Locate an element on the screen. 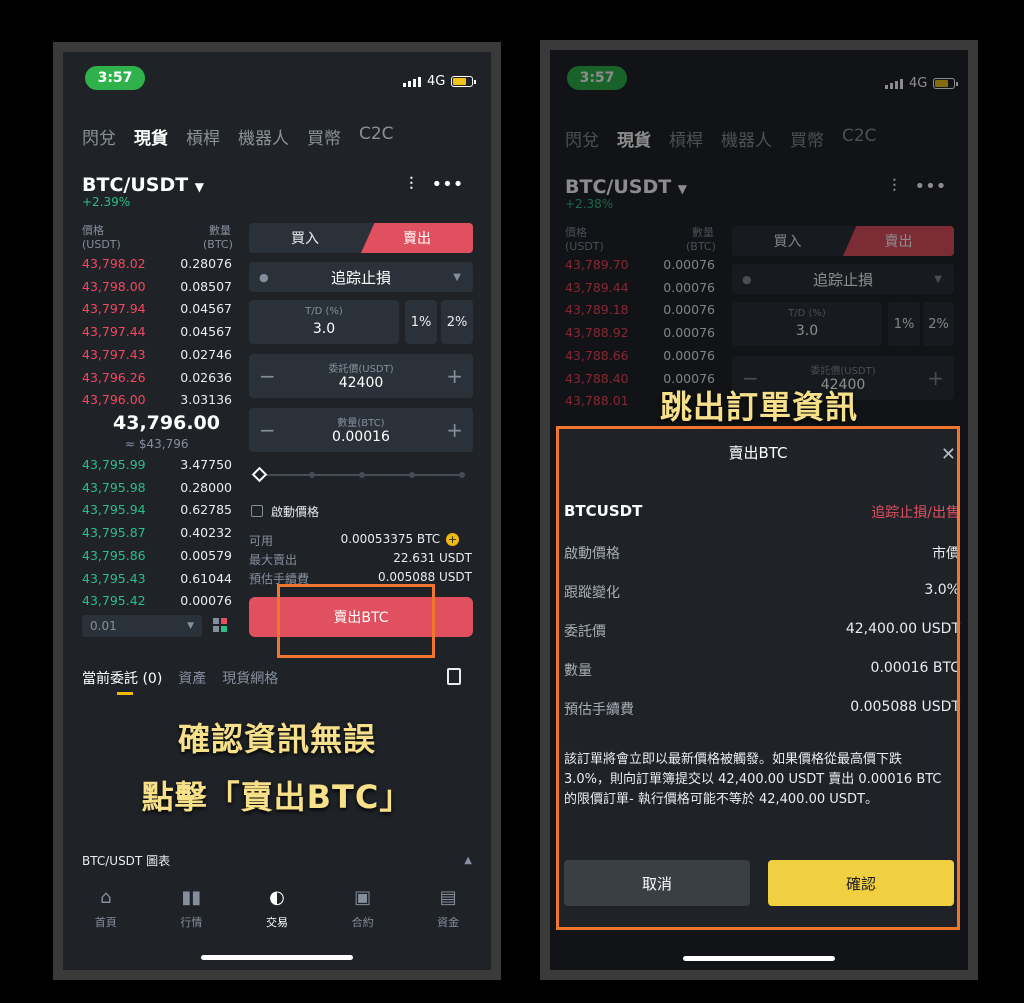 The width and height of the screenshot is (1024, 1003). orderbook-price: 43,795.42 is located at coordinates (114, 601).